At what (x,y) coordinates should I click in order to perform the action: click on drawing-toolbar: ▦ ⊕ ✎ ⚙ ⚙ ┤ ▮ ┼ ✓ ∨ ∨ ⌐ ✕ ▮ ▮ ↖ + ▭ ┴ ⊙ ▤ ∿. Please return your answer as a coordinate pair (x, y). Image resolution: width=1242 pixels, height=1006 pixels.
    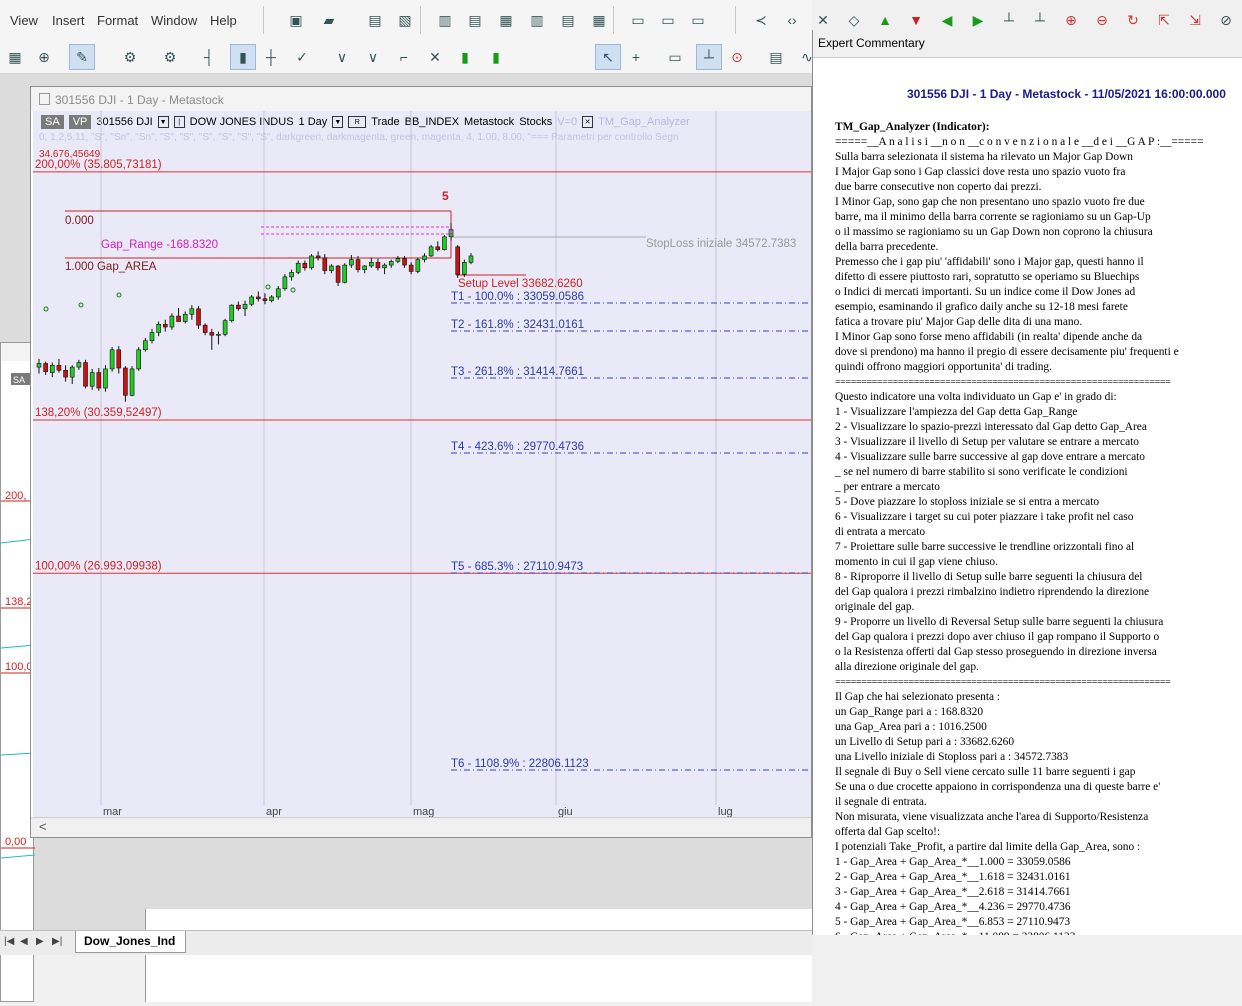
    Looking at the image, I should click on (406, 57).